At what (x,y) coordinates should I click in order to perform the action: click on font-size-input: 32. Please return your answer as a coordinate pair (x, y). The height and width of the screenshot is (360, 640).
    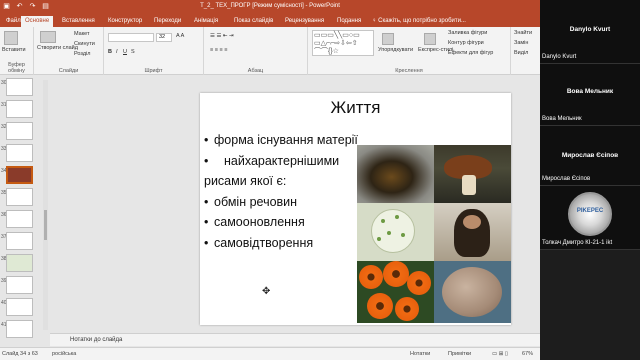
    Looking at the image, I should click on (164, 37).